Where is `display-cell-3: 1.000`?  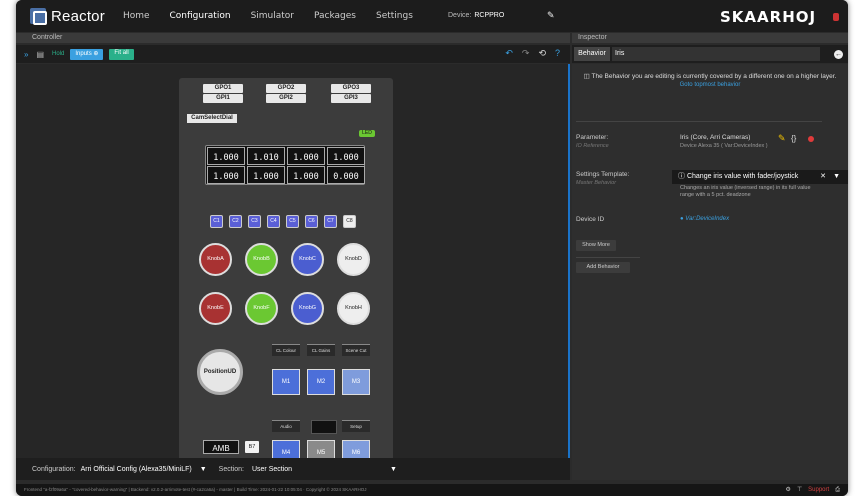
display-cell-3: 1.000 is located at coordinates (306, 156).